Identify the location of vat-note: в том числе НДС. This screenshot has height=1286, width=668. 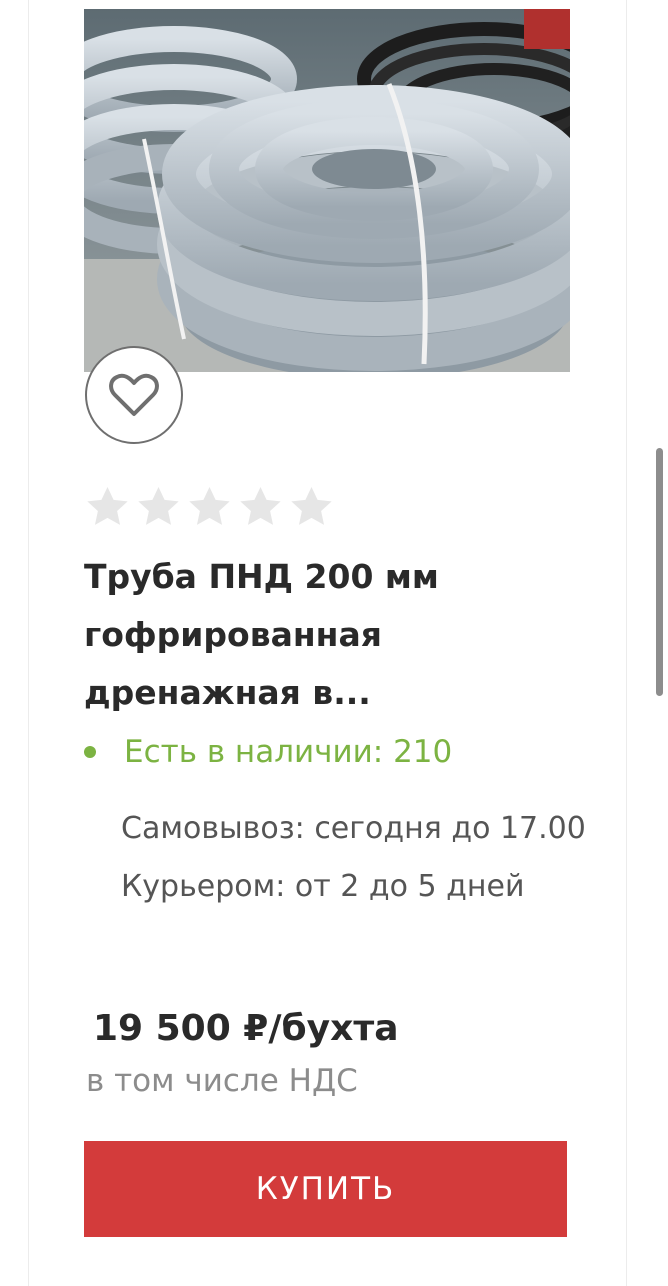
(222, 1081).